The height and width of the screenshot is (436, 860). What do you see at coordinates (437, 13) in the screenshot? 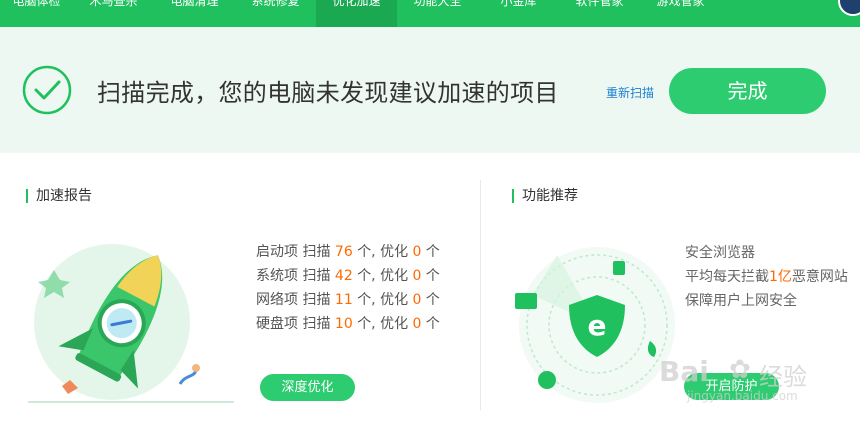
I see `tab-feature-center: 功能大全` at bounding box center [437, 13].